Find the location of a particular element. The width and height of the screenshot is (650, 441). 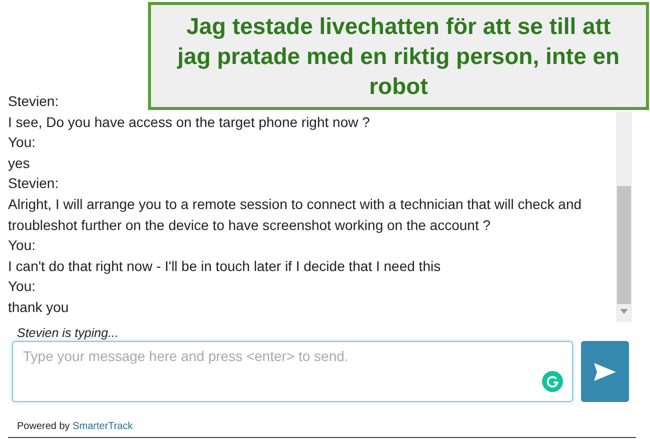

message-field: Type your message here and press <enter> to send. is located at coordinates (292, 371).